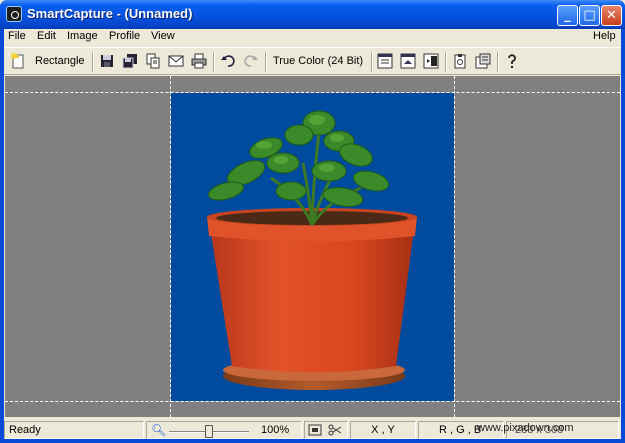  Describe the element at coordinates (335, 430) in the screenshot. I see `crop-scissors-icon` at that location.